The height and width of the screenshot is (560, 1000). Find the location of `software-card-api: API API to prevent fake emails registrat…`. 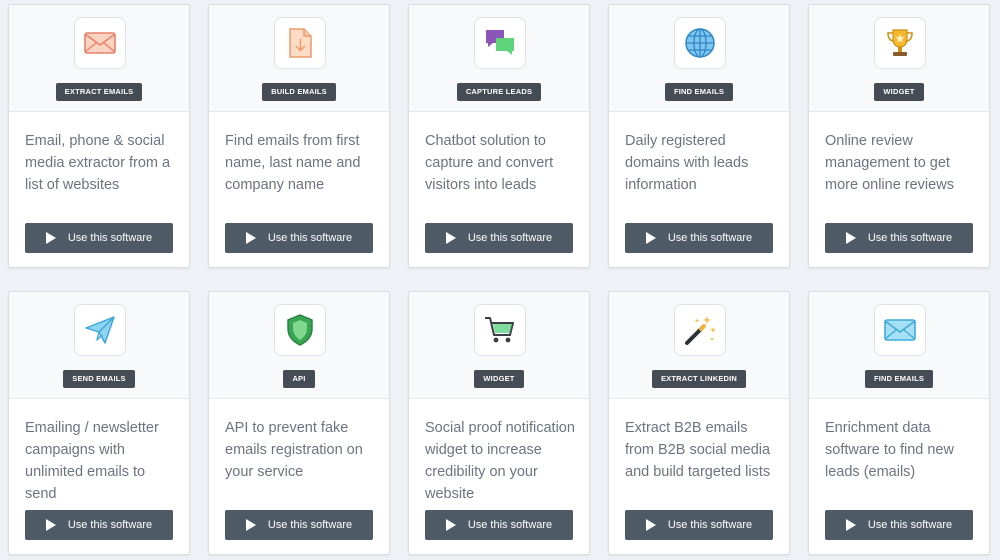

software-card-api: API API to prevent fake emails registrat… is located at coordinates (299, 423).